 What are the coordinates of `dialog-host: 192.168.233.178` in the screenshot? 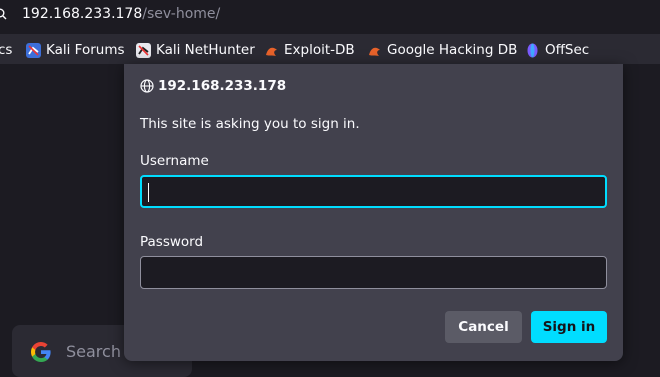 It's located at (213, 86).